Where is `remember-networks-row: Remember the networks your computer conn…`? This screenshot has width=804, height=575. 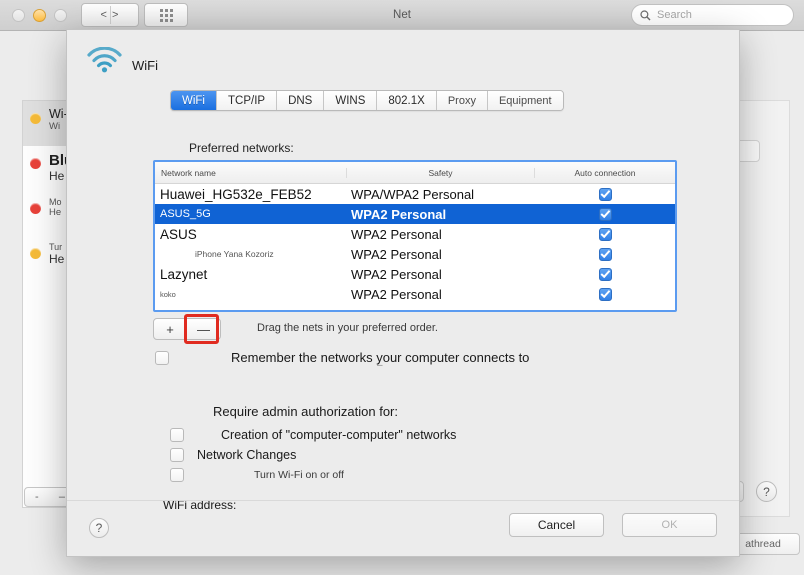
remember-networks-row: Remember the networks your computer conn… is located at coordinates (342, 357).